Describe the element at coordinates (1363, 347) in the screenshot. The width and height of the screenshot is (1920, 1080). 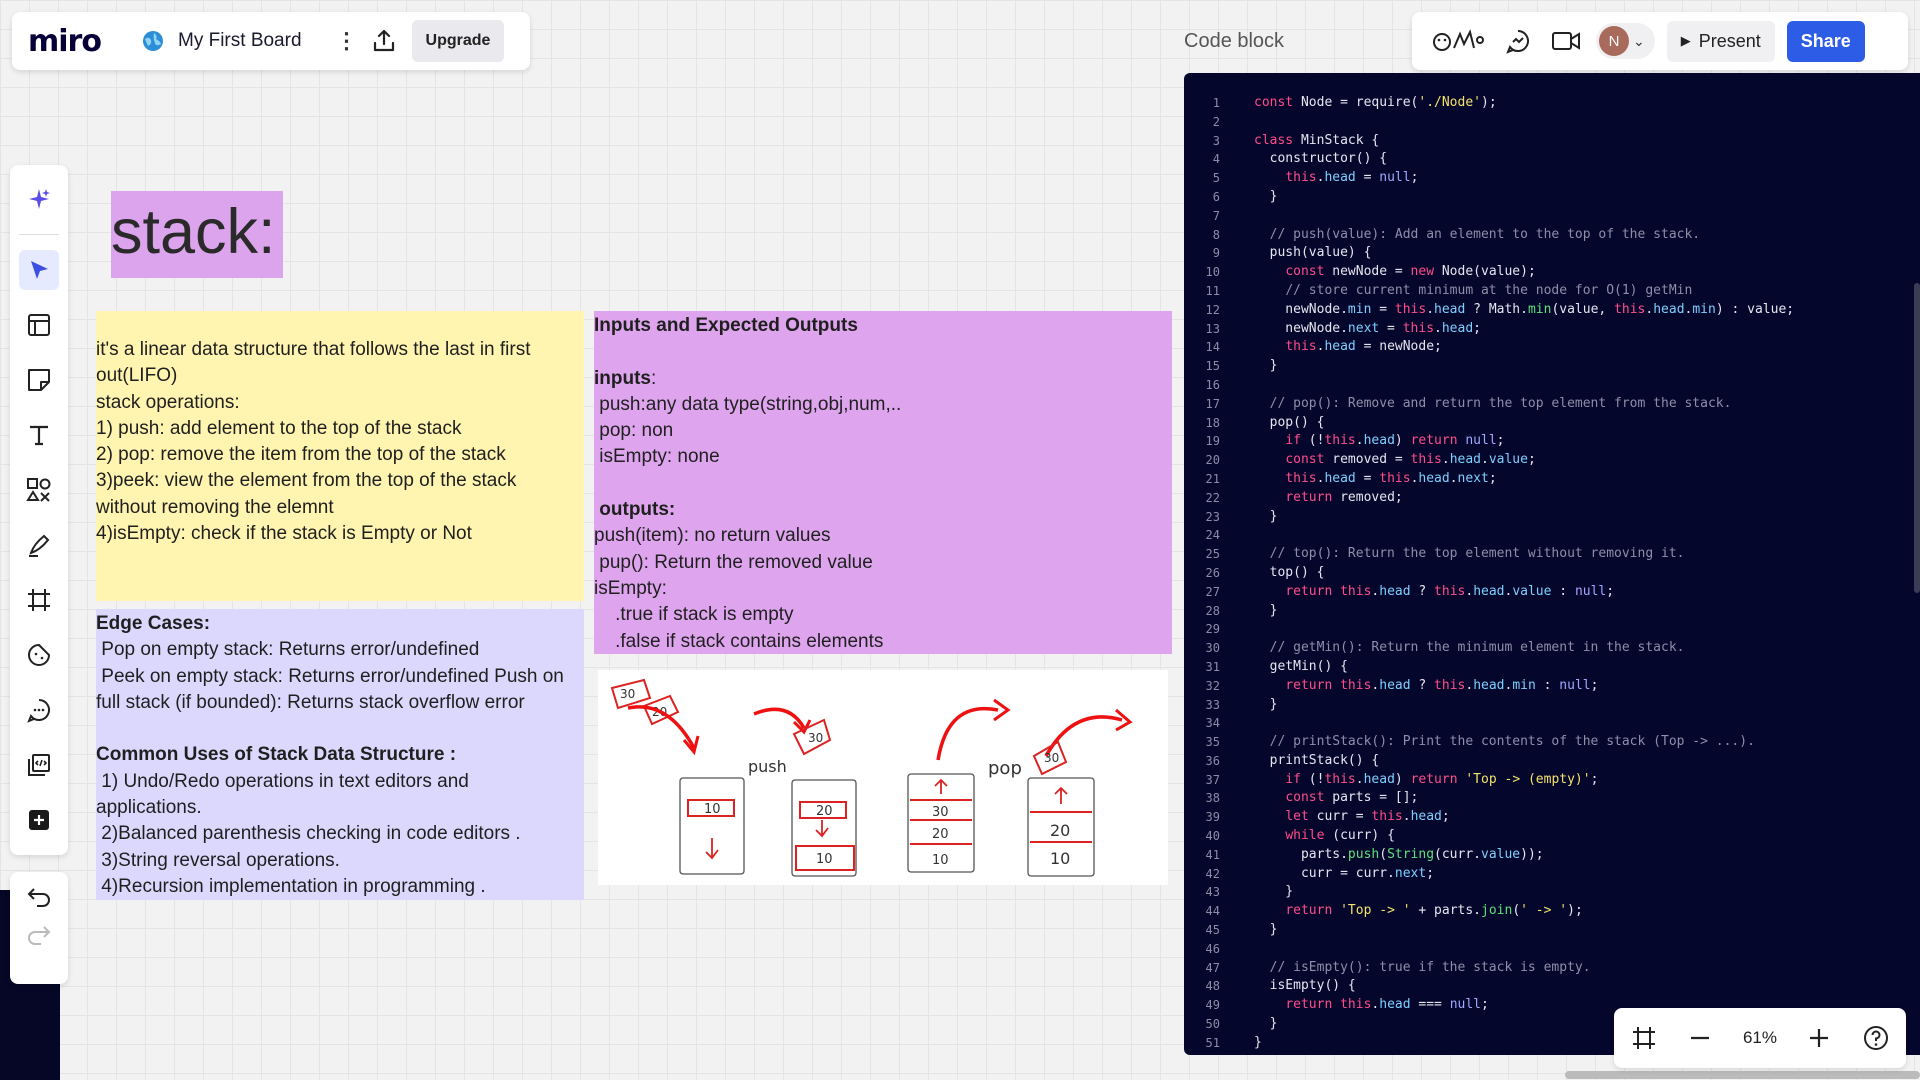
I see `code-text: this.head = newNode;` at that location.